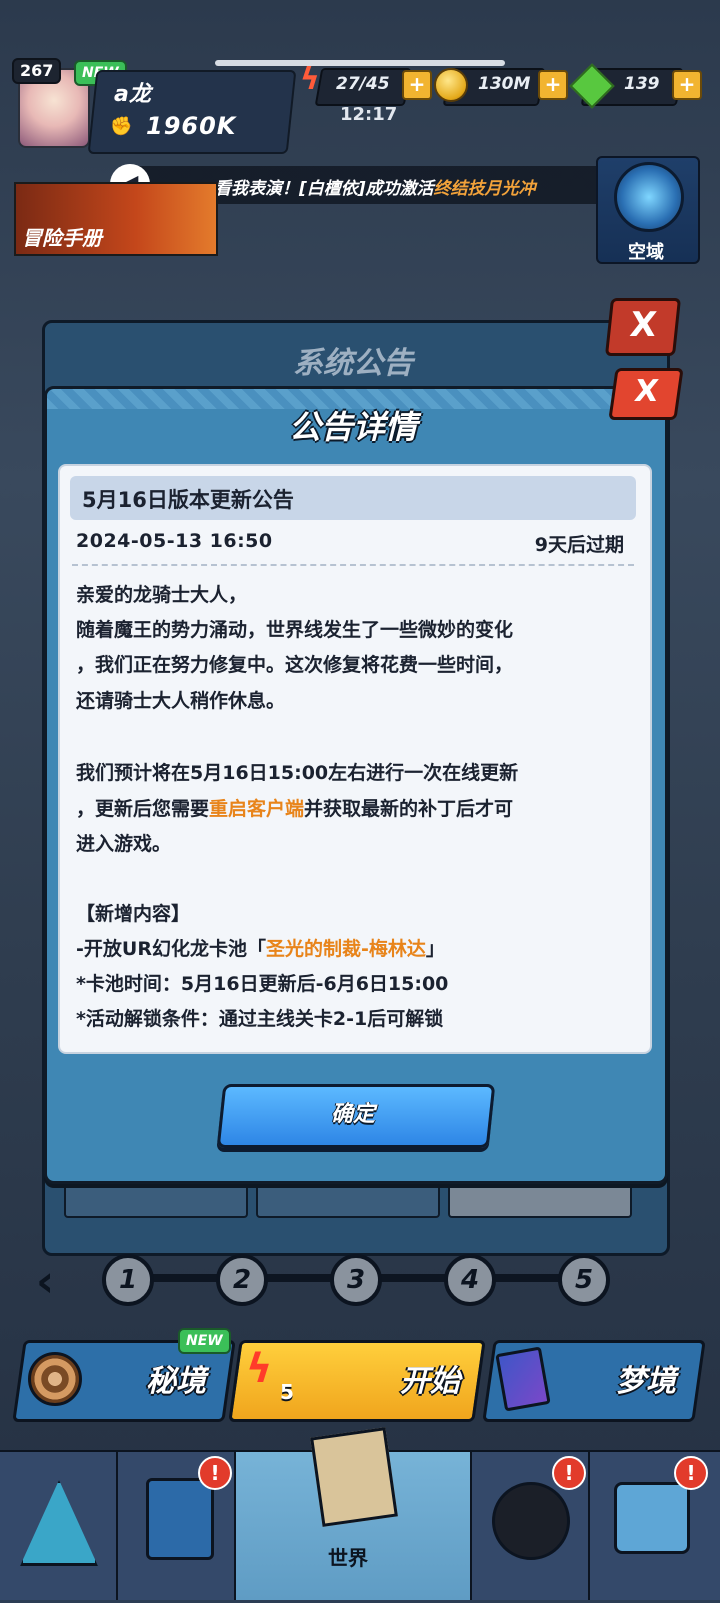 The width and height of the screenshot is (720, 1603). Describe the element at coordinates (435, 949) in the screenshot. I see `notice-body-text: 」` at that location.